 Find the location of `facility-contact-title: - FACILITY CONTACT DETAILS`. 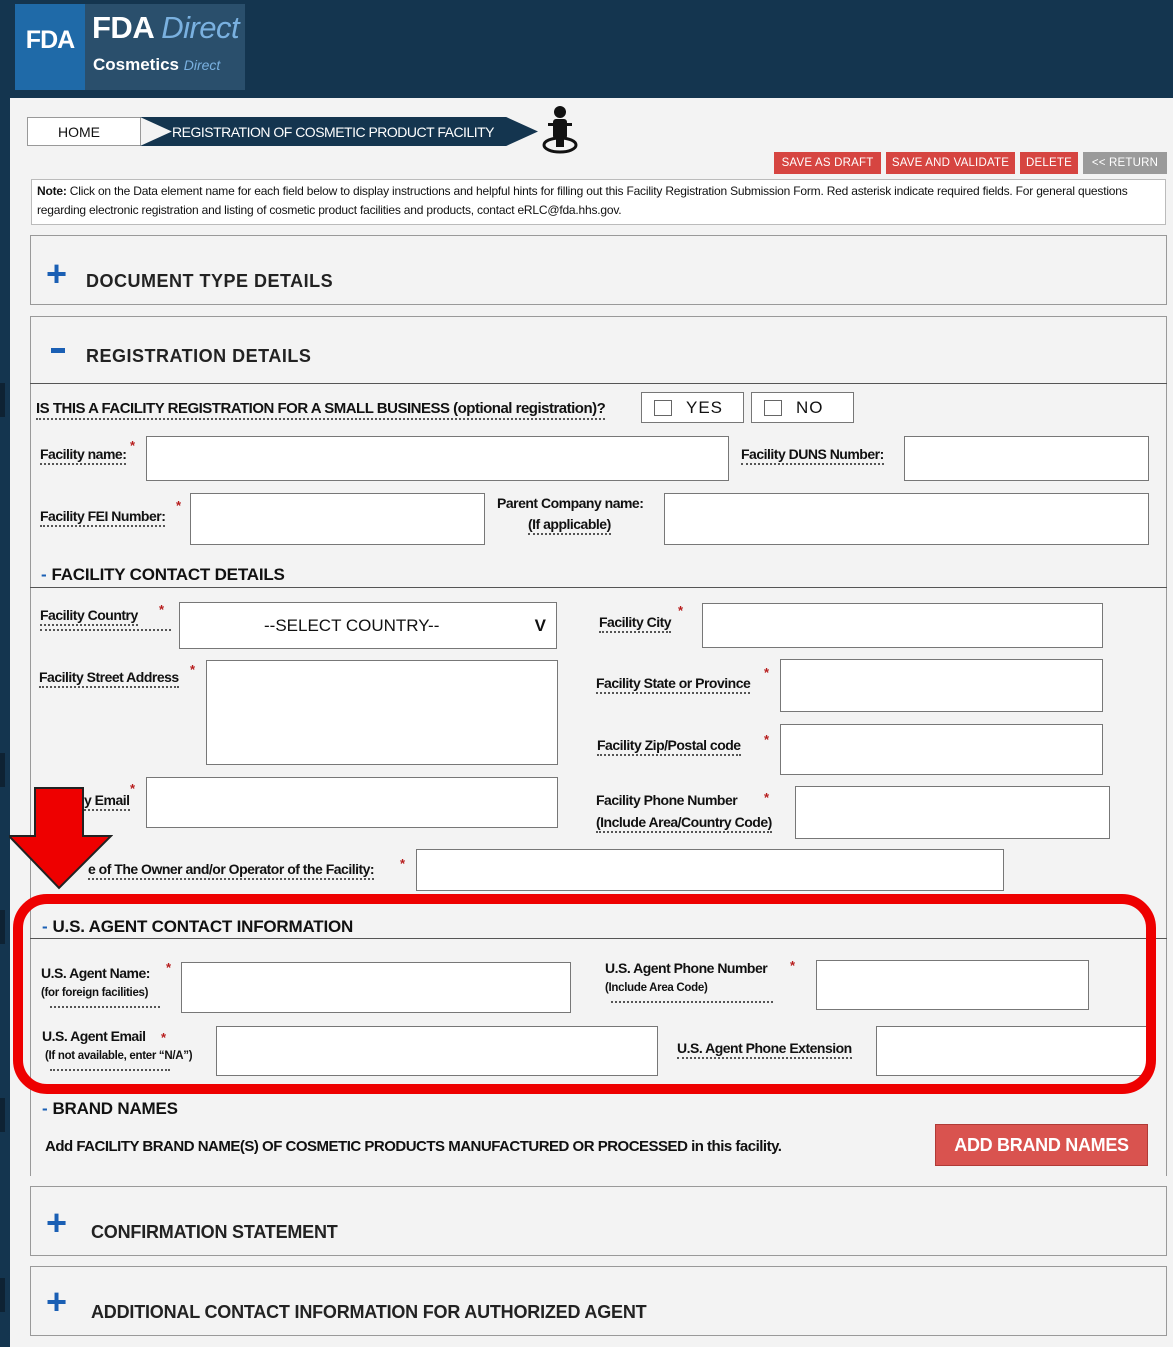

facility-contact-title: - FACILITY CONTACT DETAILS is located at coordinates (163, 575).